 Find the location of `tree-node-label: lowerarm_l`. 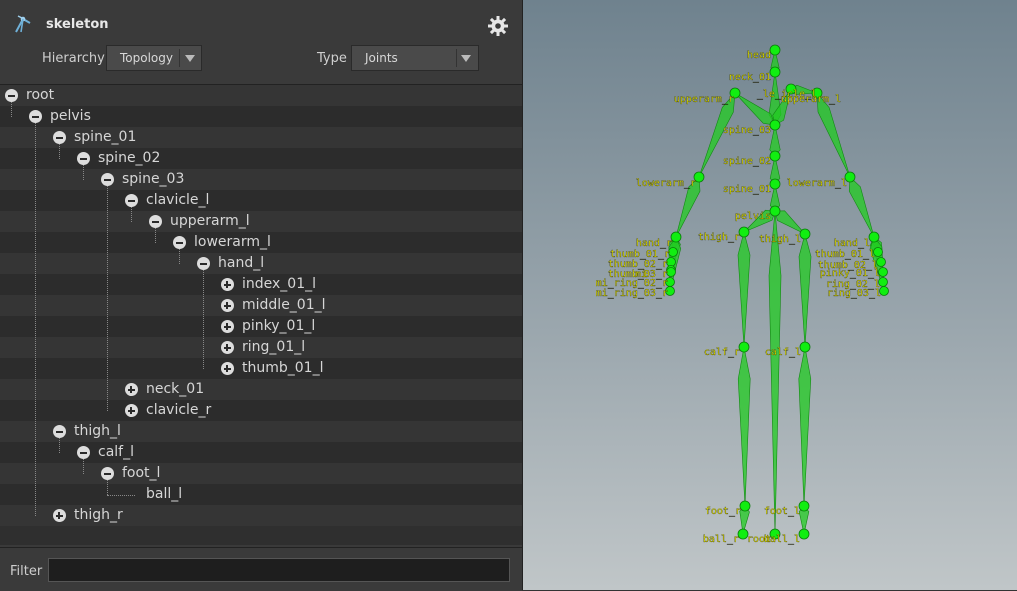

tree-node-label: lowerarm_l is located at coordinates (232, 242).